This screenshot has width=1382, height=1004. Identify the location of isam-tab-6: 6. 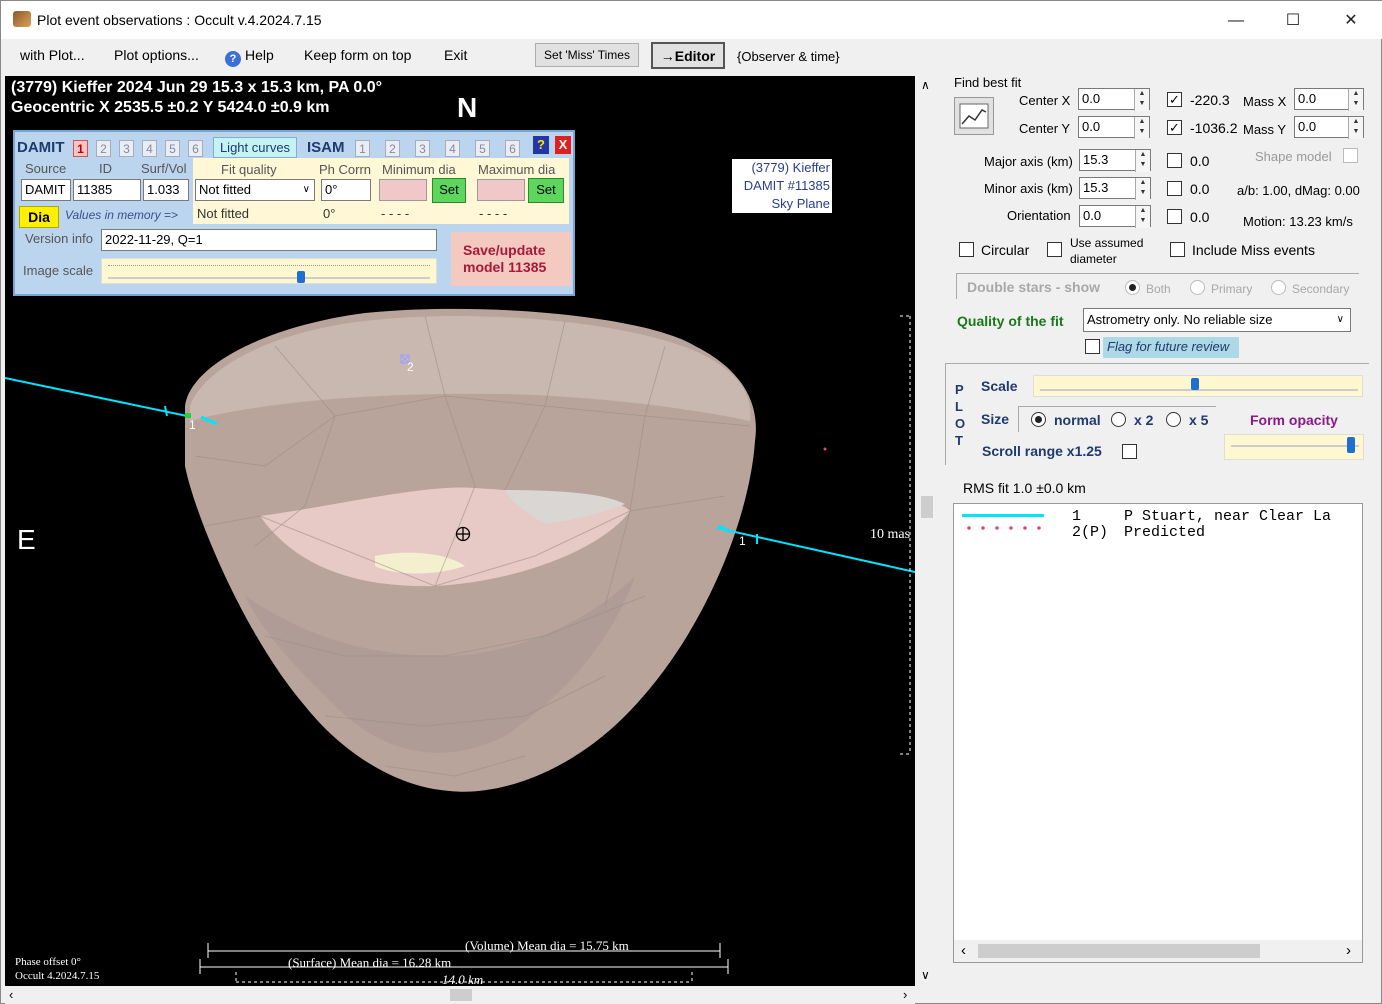
(512, 148).